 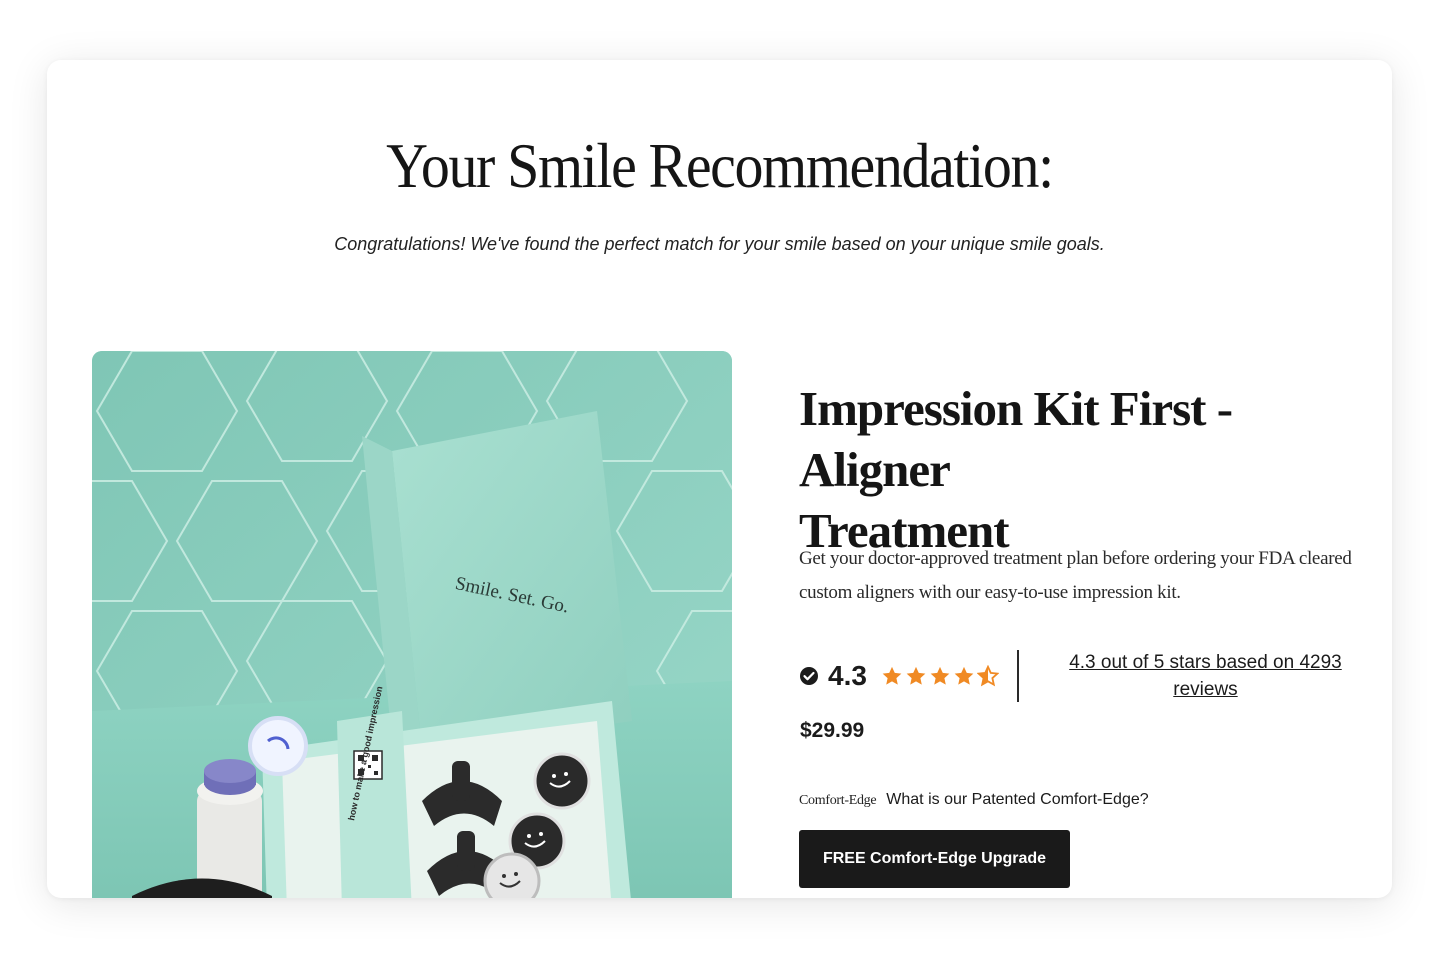 What do you see at coordinates (987, 676) in the screenshot?
I see `half-star-icon` at bounding box center [987, 676].